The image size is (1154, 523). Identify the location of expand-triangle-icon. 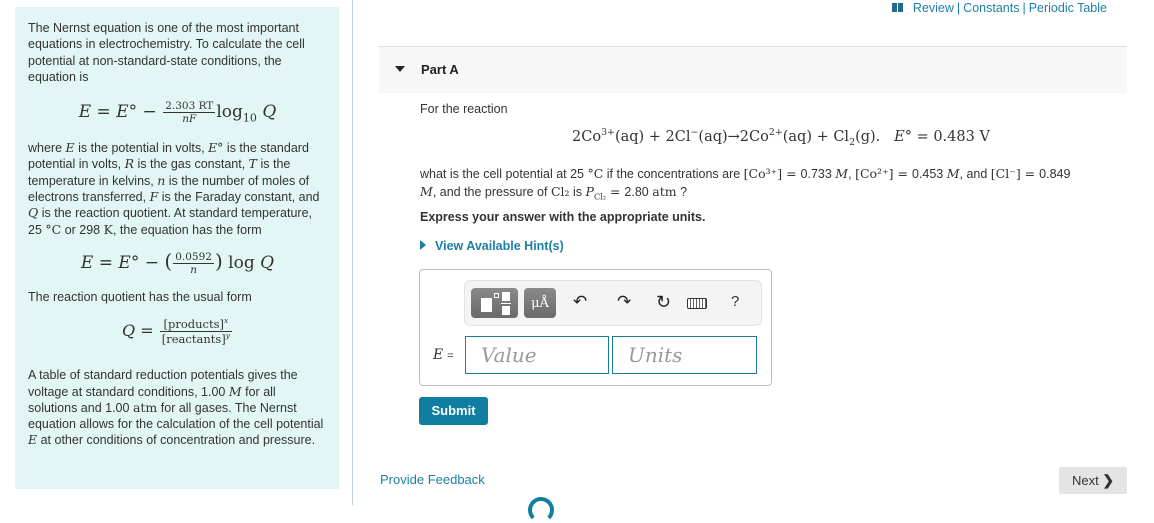
(423, 245).